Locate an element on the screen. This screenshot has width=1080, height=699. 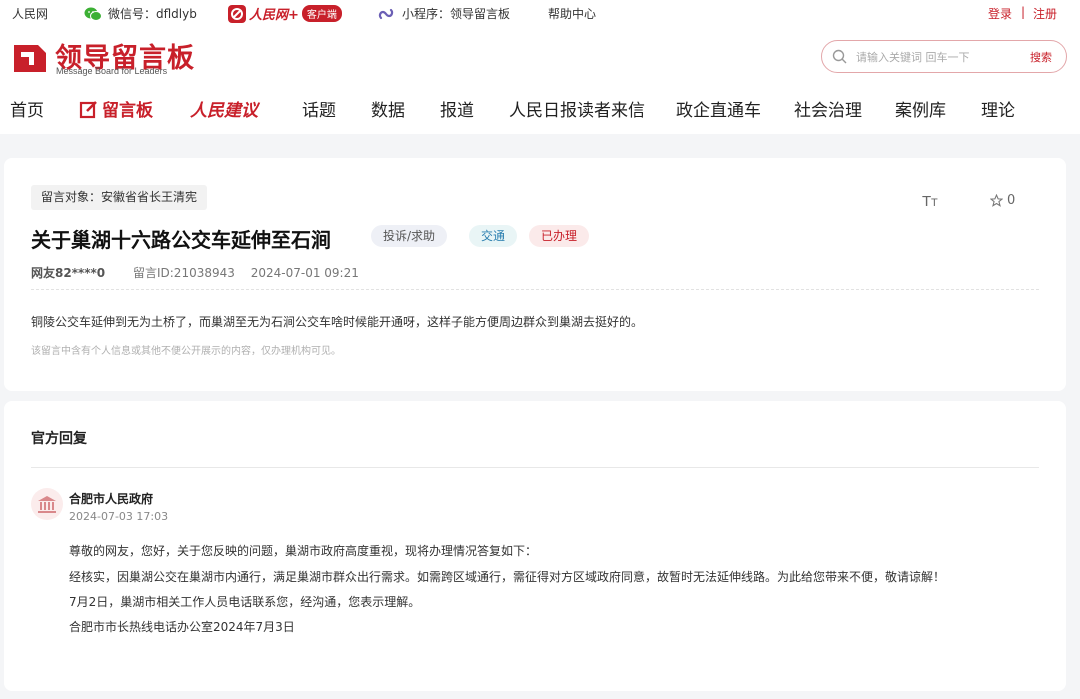
wechat-icon is located at coordinates (93, 14).